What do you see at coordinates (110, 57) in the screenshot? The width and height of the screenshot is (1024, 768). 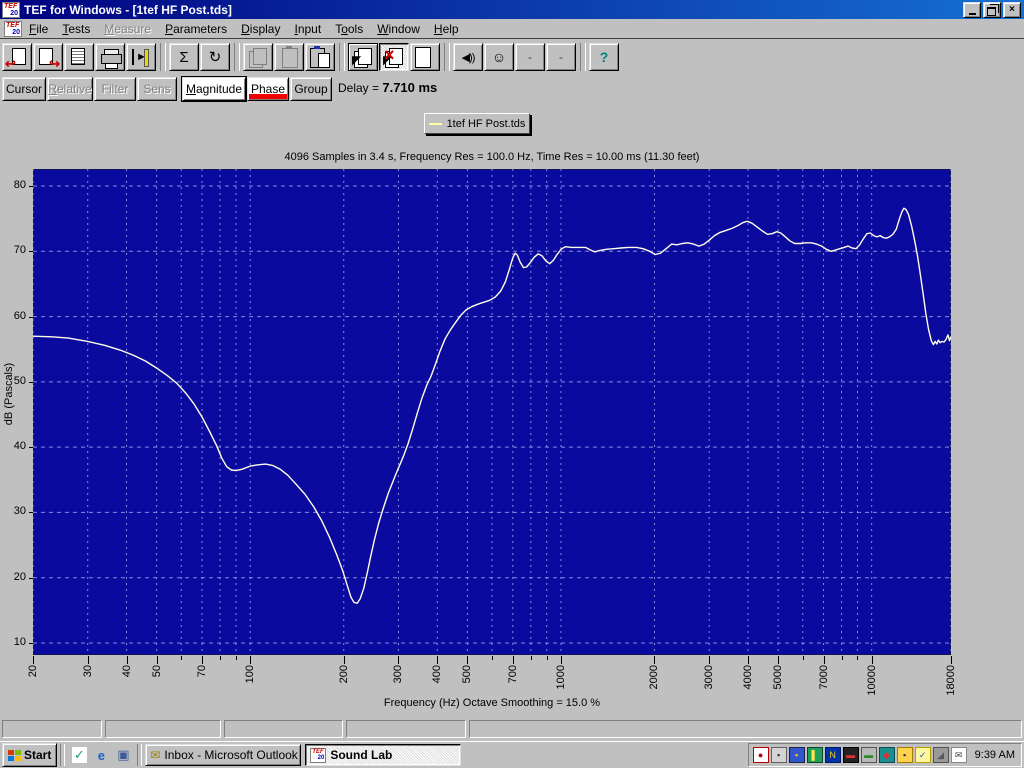 I see `print-button` at bounding box center [110, 57].